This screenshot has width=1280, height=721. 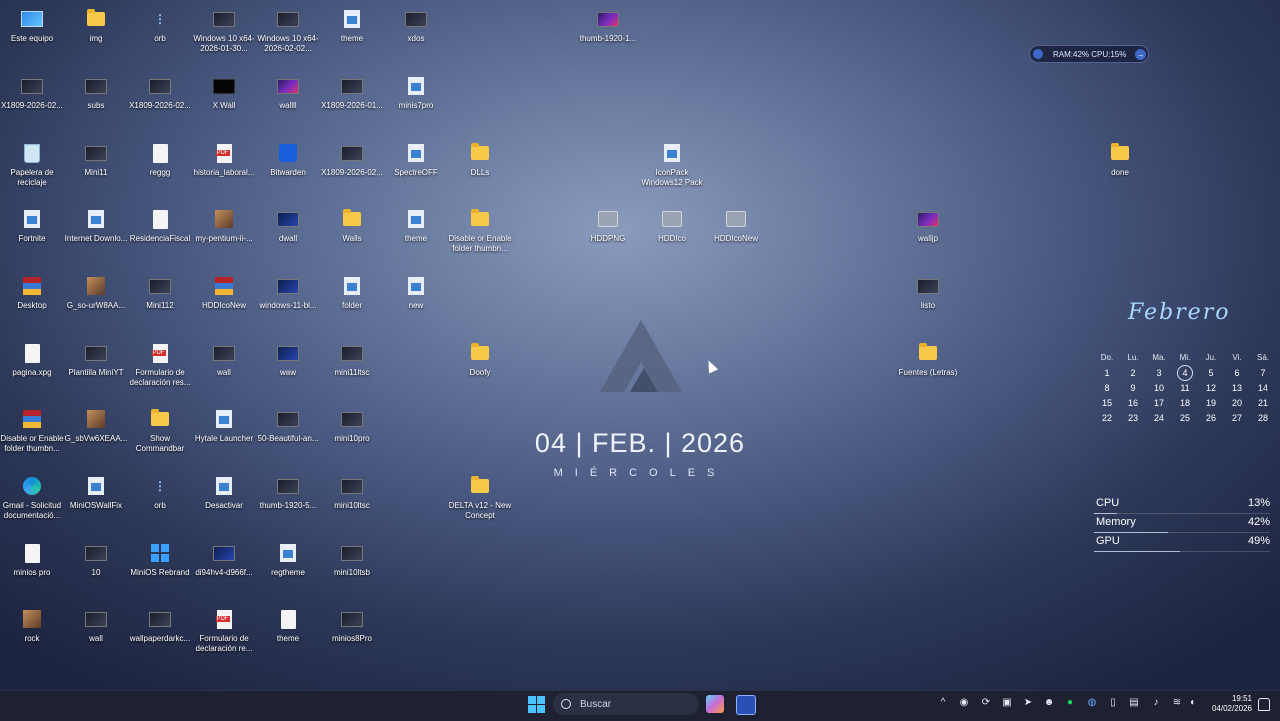 What do you see at coordinates (1237, 373) in the screenshot?
I see `calendar-day: 6` at bounding box center [1237, 373].